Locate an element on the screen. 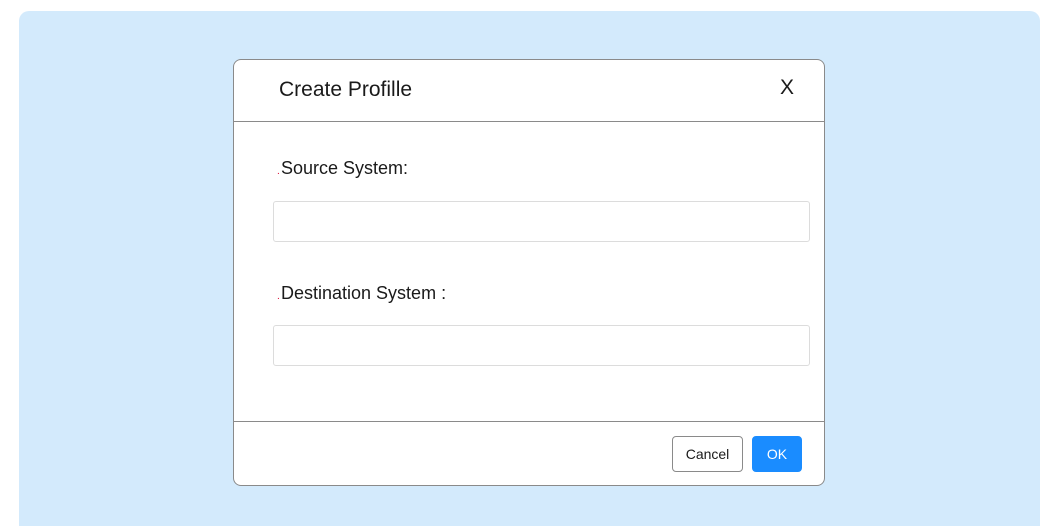 The height and width of the screenshot is (526, 1059). source-system-label-text: Source System: is located at coordinates (345, 168).